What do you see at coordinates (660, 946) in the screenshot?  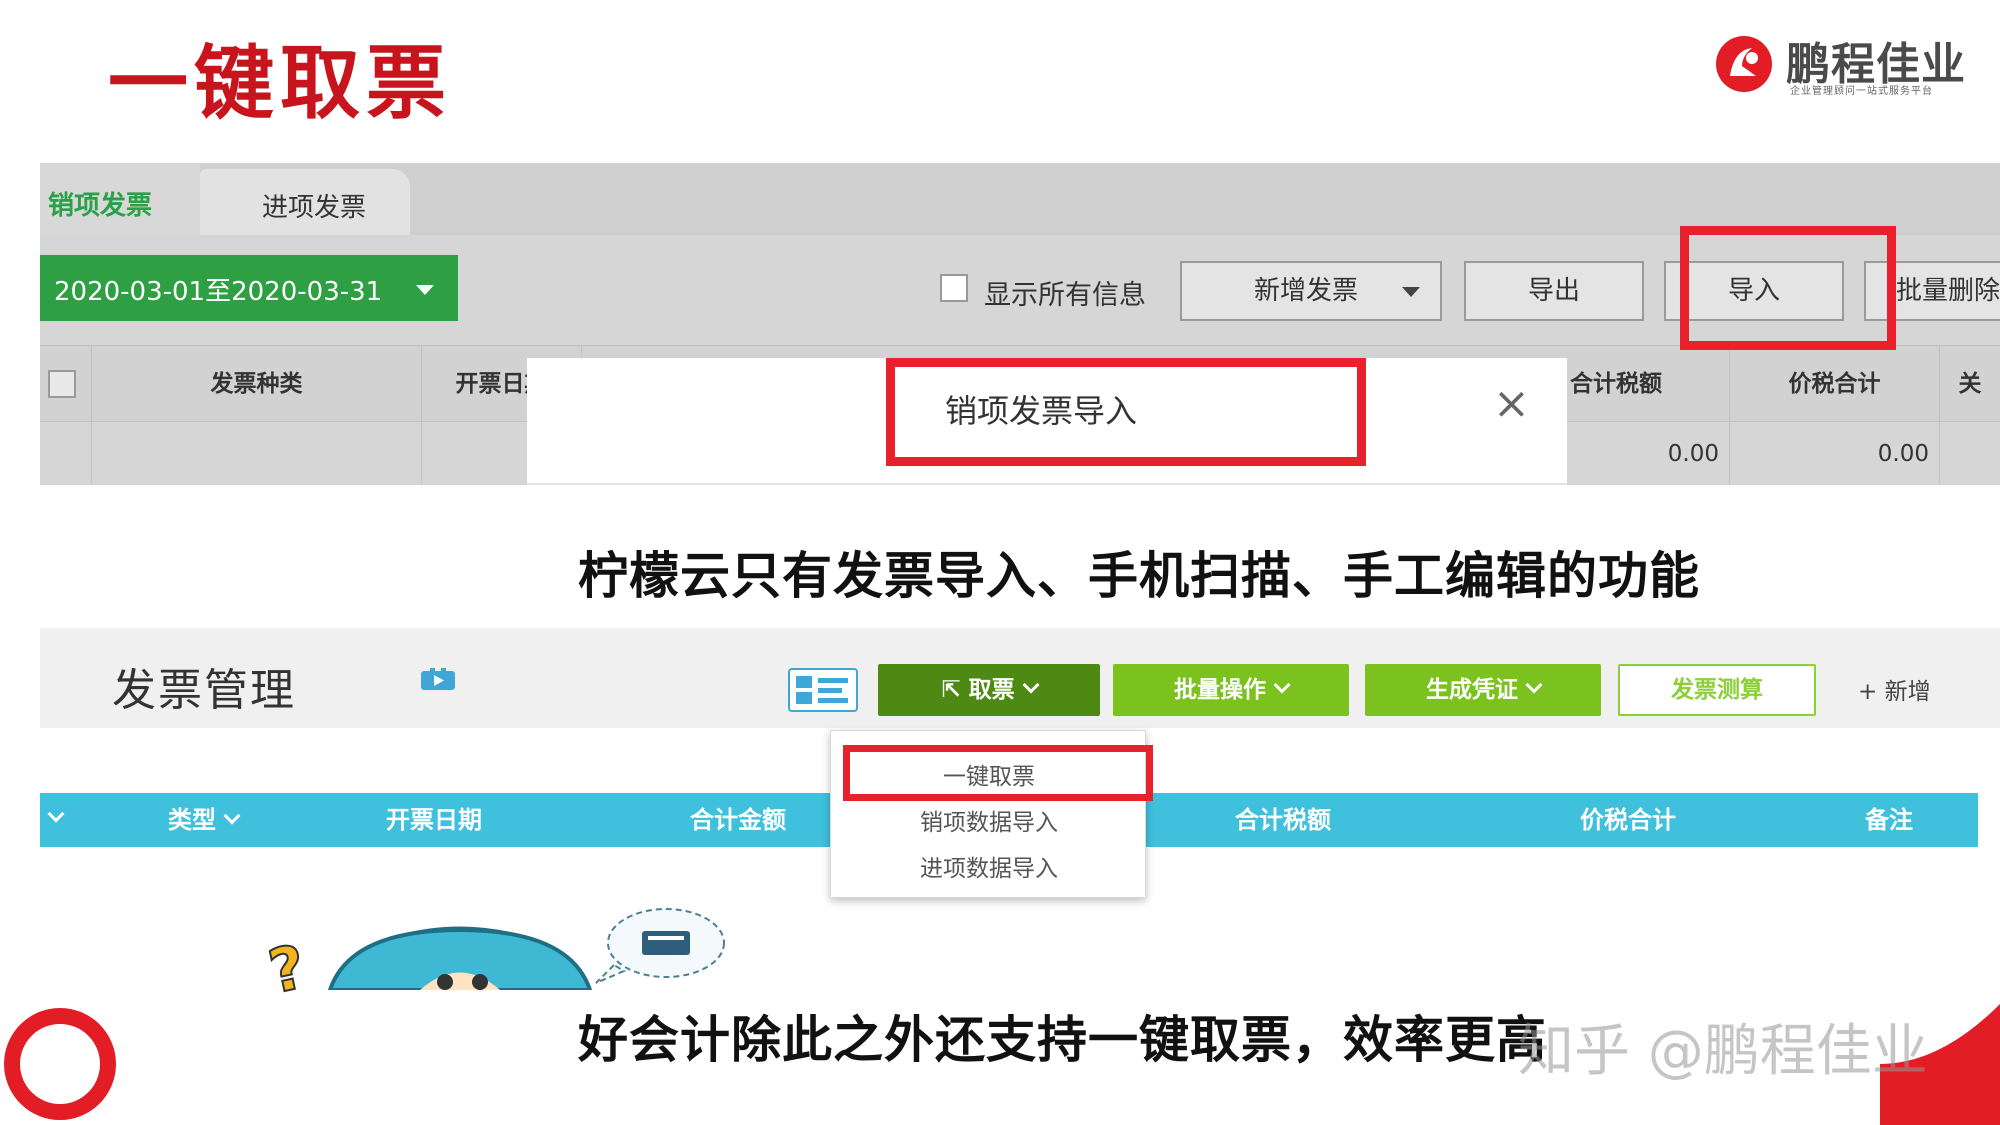 I see `invoice-thought-bubble-icon` at bounding box center [660, 946].